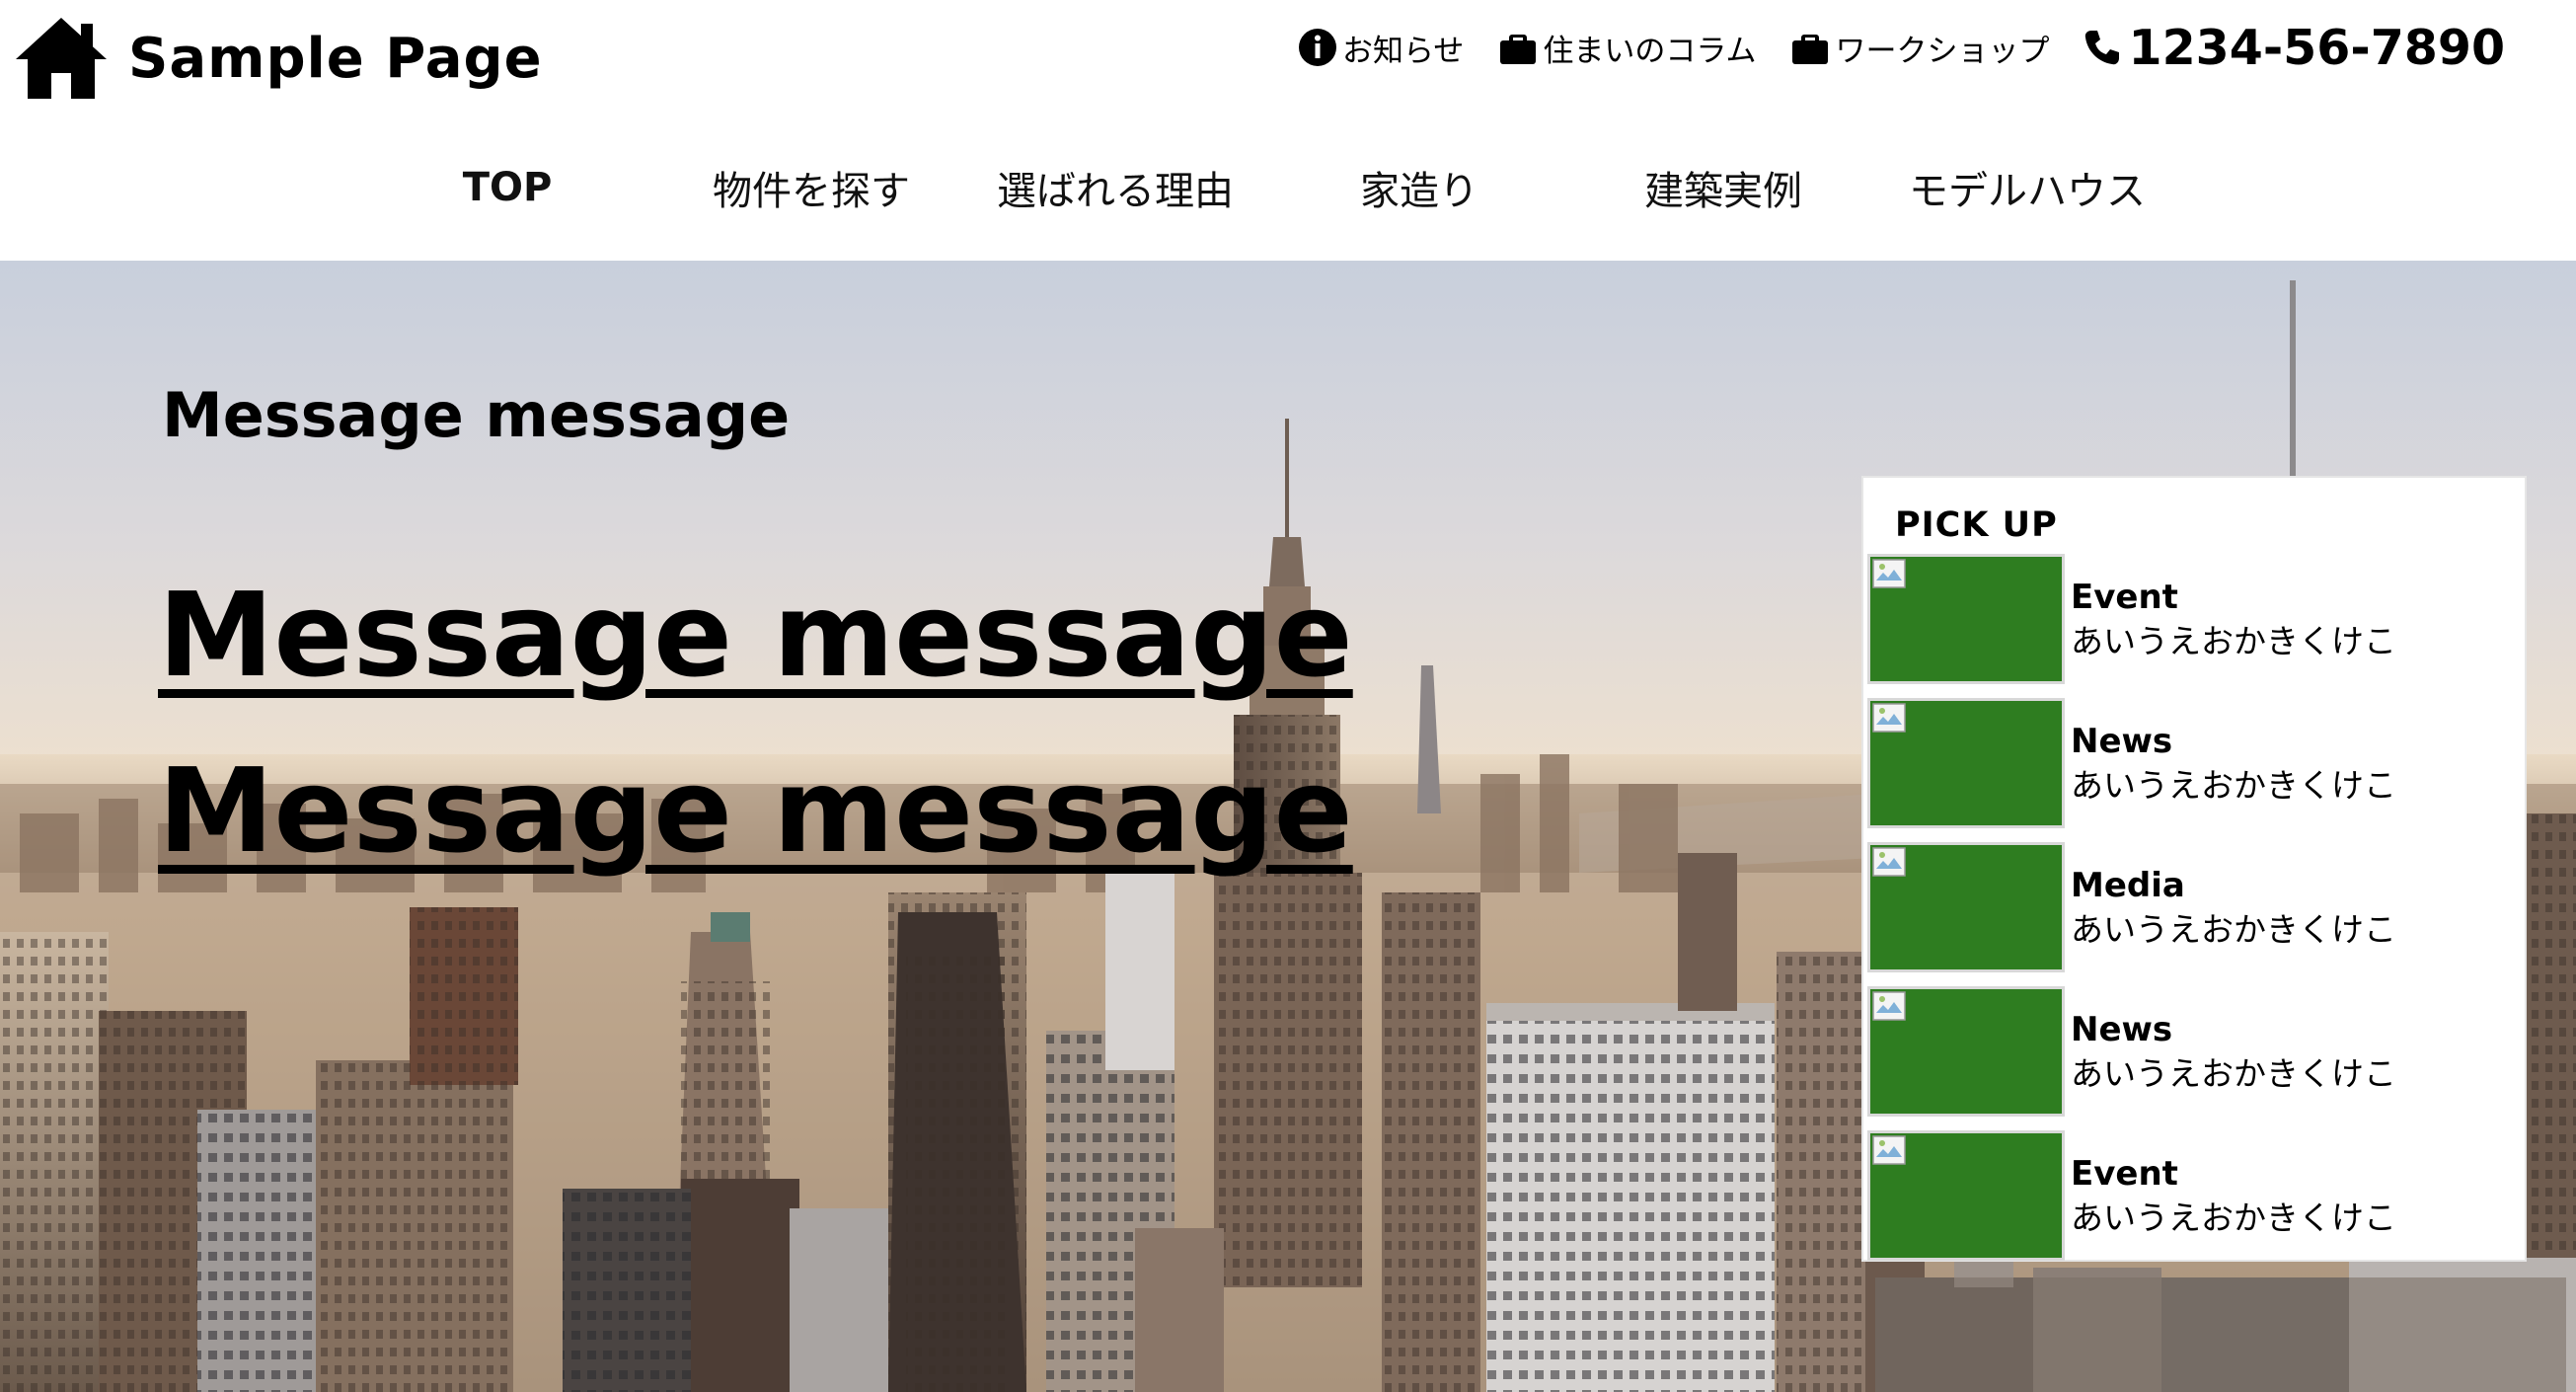  Describe the element at coordinates (811, 187) in the screenshot. I see `nav-item-search-property: 物件を探す` at that location.